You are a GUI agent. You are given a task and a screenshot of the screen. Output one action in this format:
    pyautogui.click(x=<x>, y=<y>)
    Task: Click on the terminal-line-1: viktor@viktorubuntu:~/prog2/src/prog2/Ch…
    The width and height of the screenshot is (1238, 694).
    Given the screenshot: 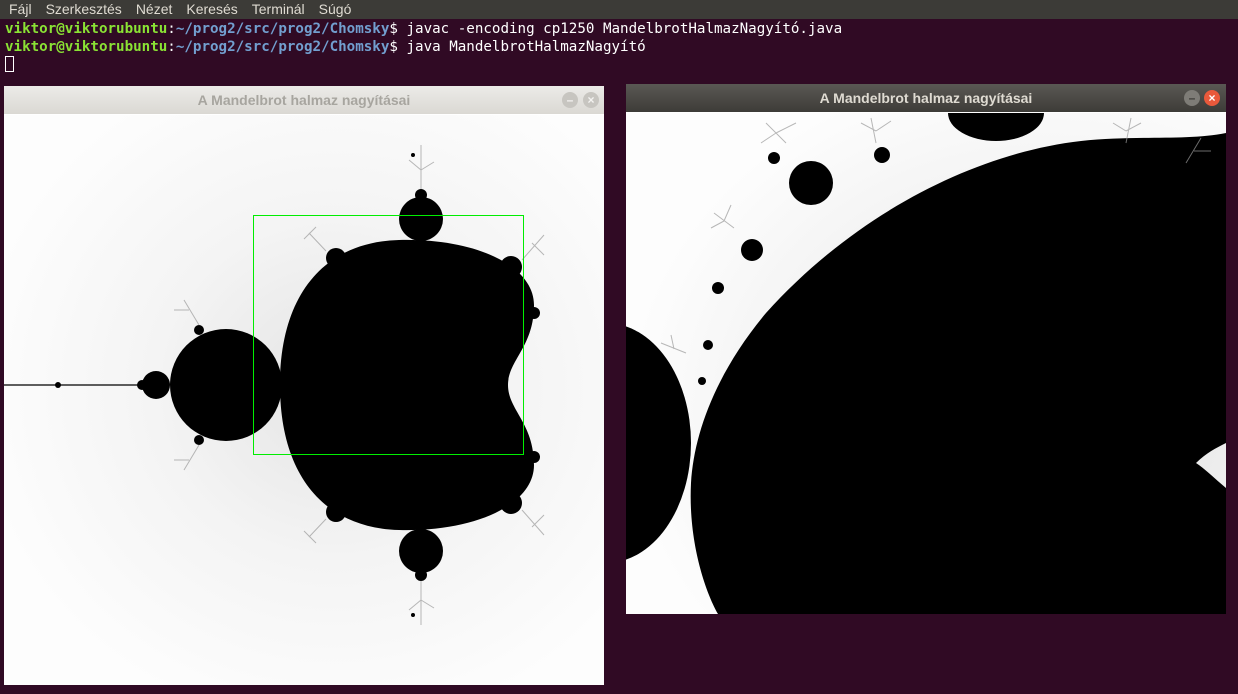 What is the action you would take?
    pyautogui.click(x=621, y=30)
    